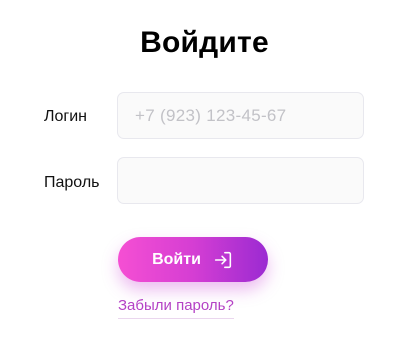 This screenshot has width=409, height=363. What do you see at coordinates (240, 115) in the screenshot?
I see `login-input` at bounding box center [240, 115].